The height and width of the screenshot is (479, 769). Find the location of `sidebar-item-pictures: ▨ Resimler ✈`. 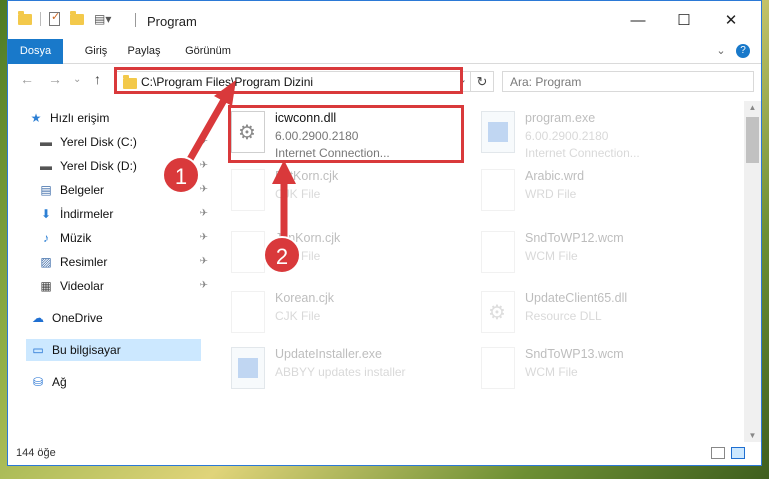

sidebar-item-pictures: ▨ Resimler ✈ is located at coordinates (123, 262).